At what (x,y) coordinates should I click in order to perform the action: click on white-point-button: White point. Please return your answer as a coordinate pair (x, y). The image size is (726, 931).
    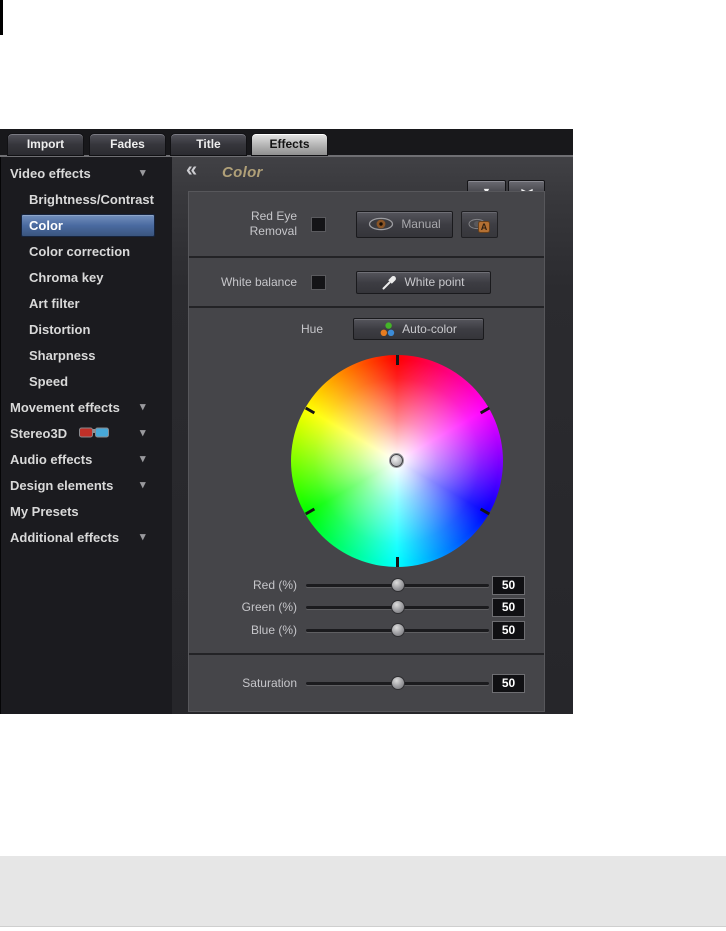
    Looking at the image, I should click on (423, 282).